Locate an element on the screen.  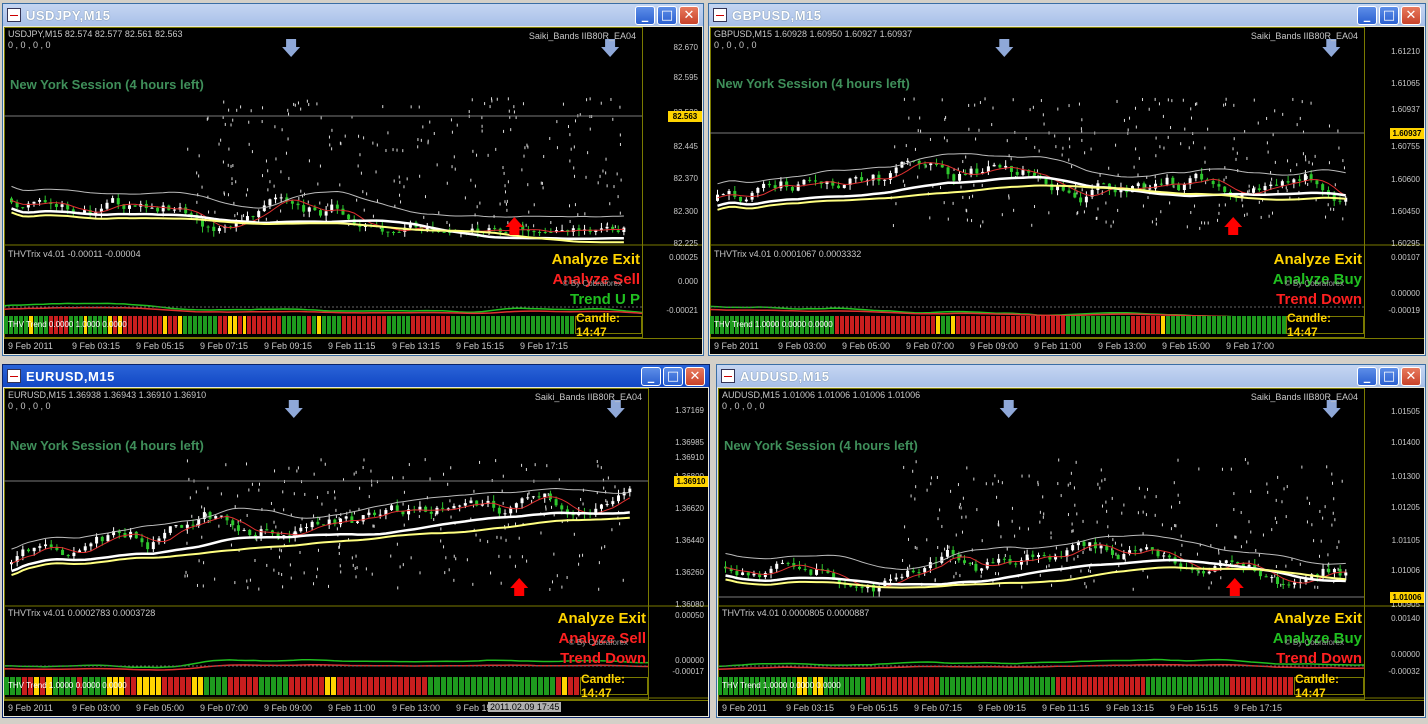
buy-arrow-icon is located at coordinates (519, 587).